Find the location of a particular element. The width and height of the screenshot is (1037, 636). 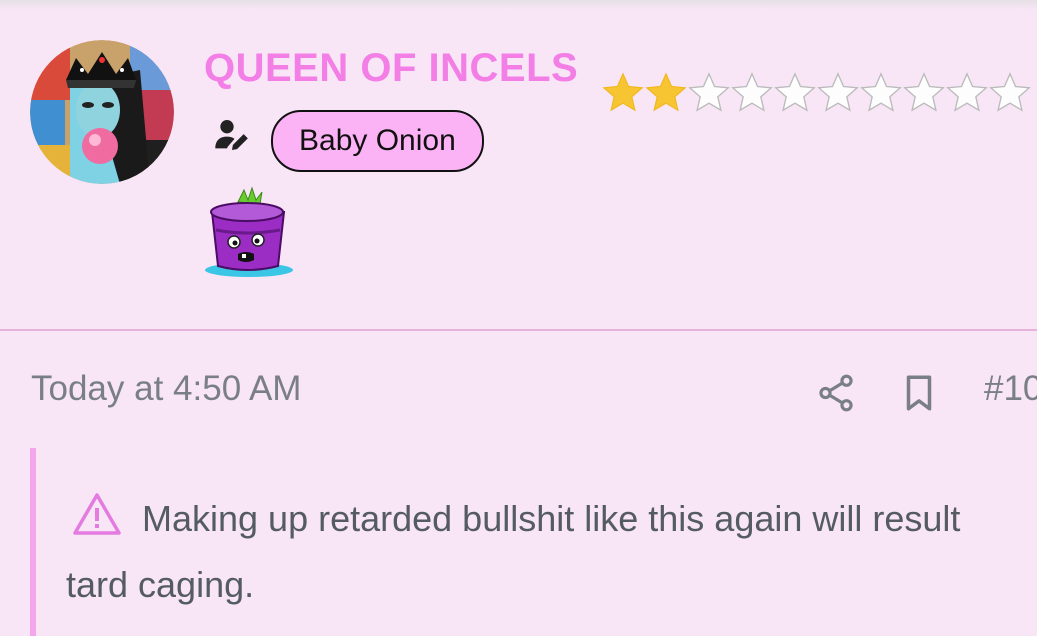

post-number: #10 is located at coordinates (1010, 389).